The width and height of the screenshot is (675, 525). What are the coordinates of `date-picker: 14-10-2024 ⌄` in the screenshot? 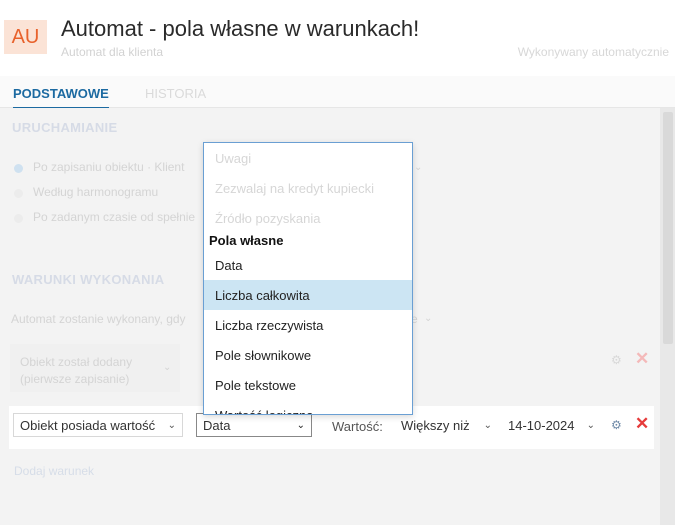 It's located at (551, 425).